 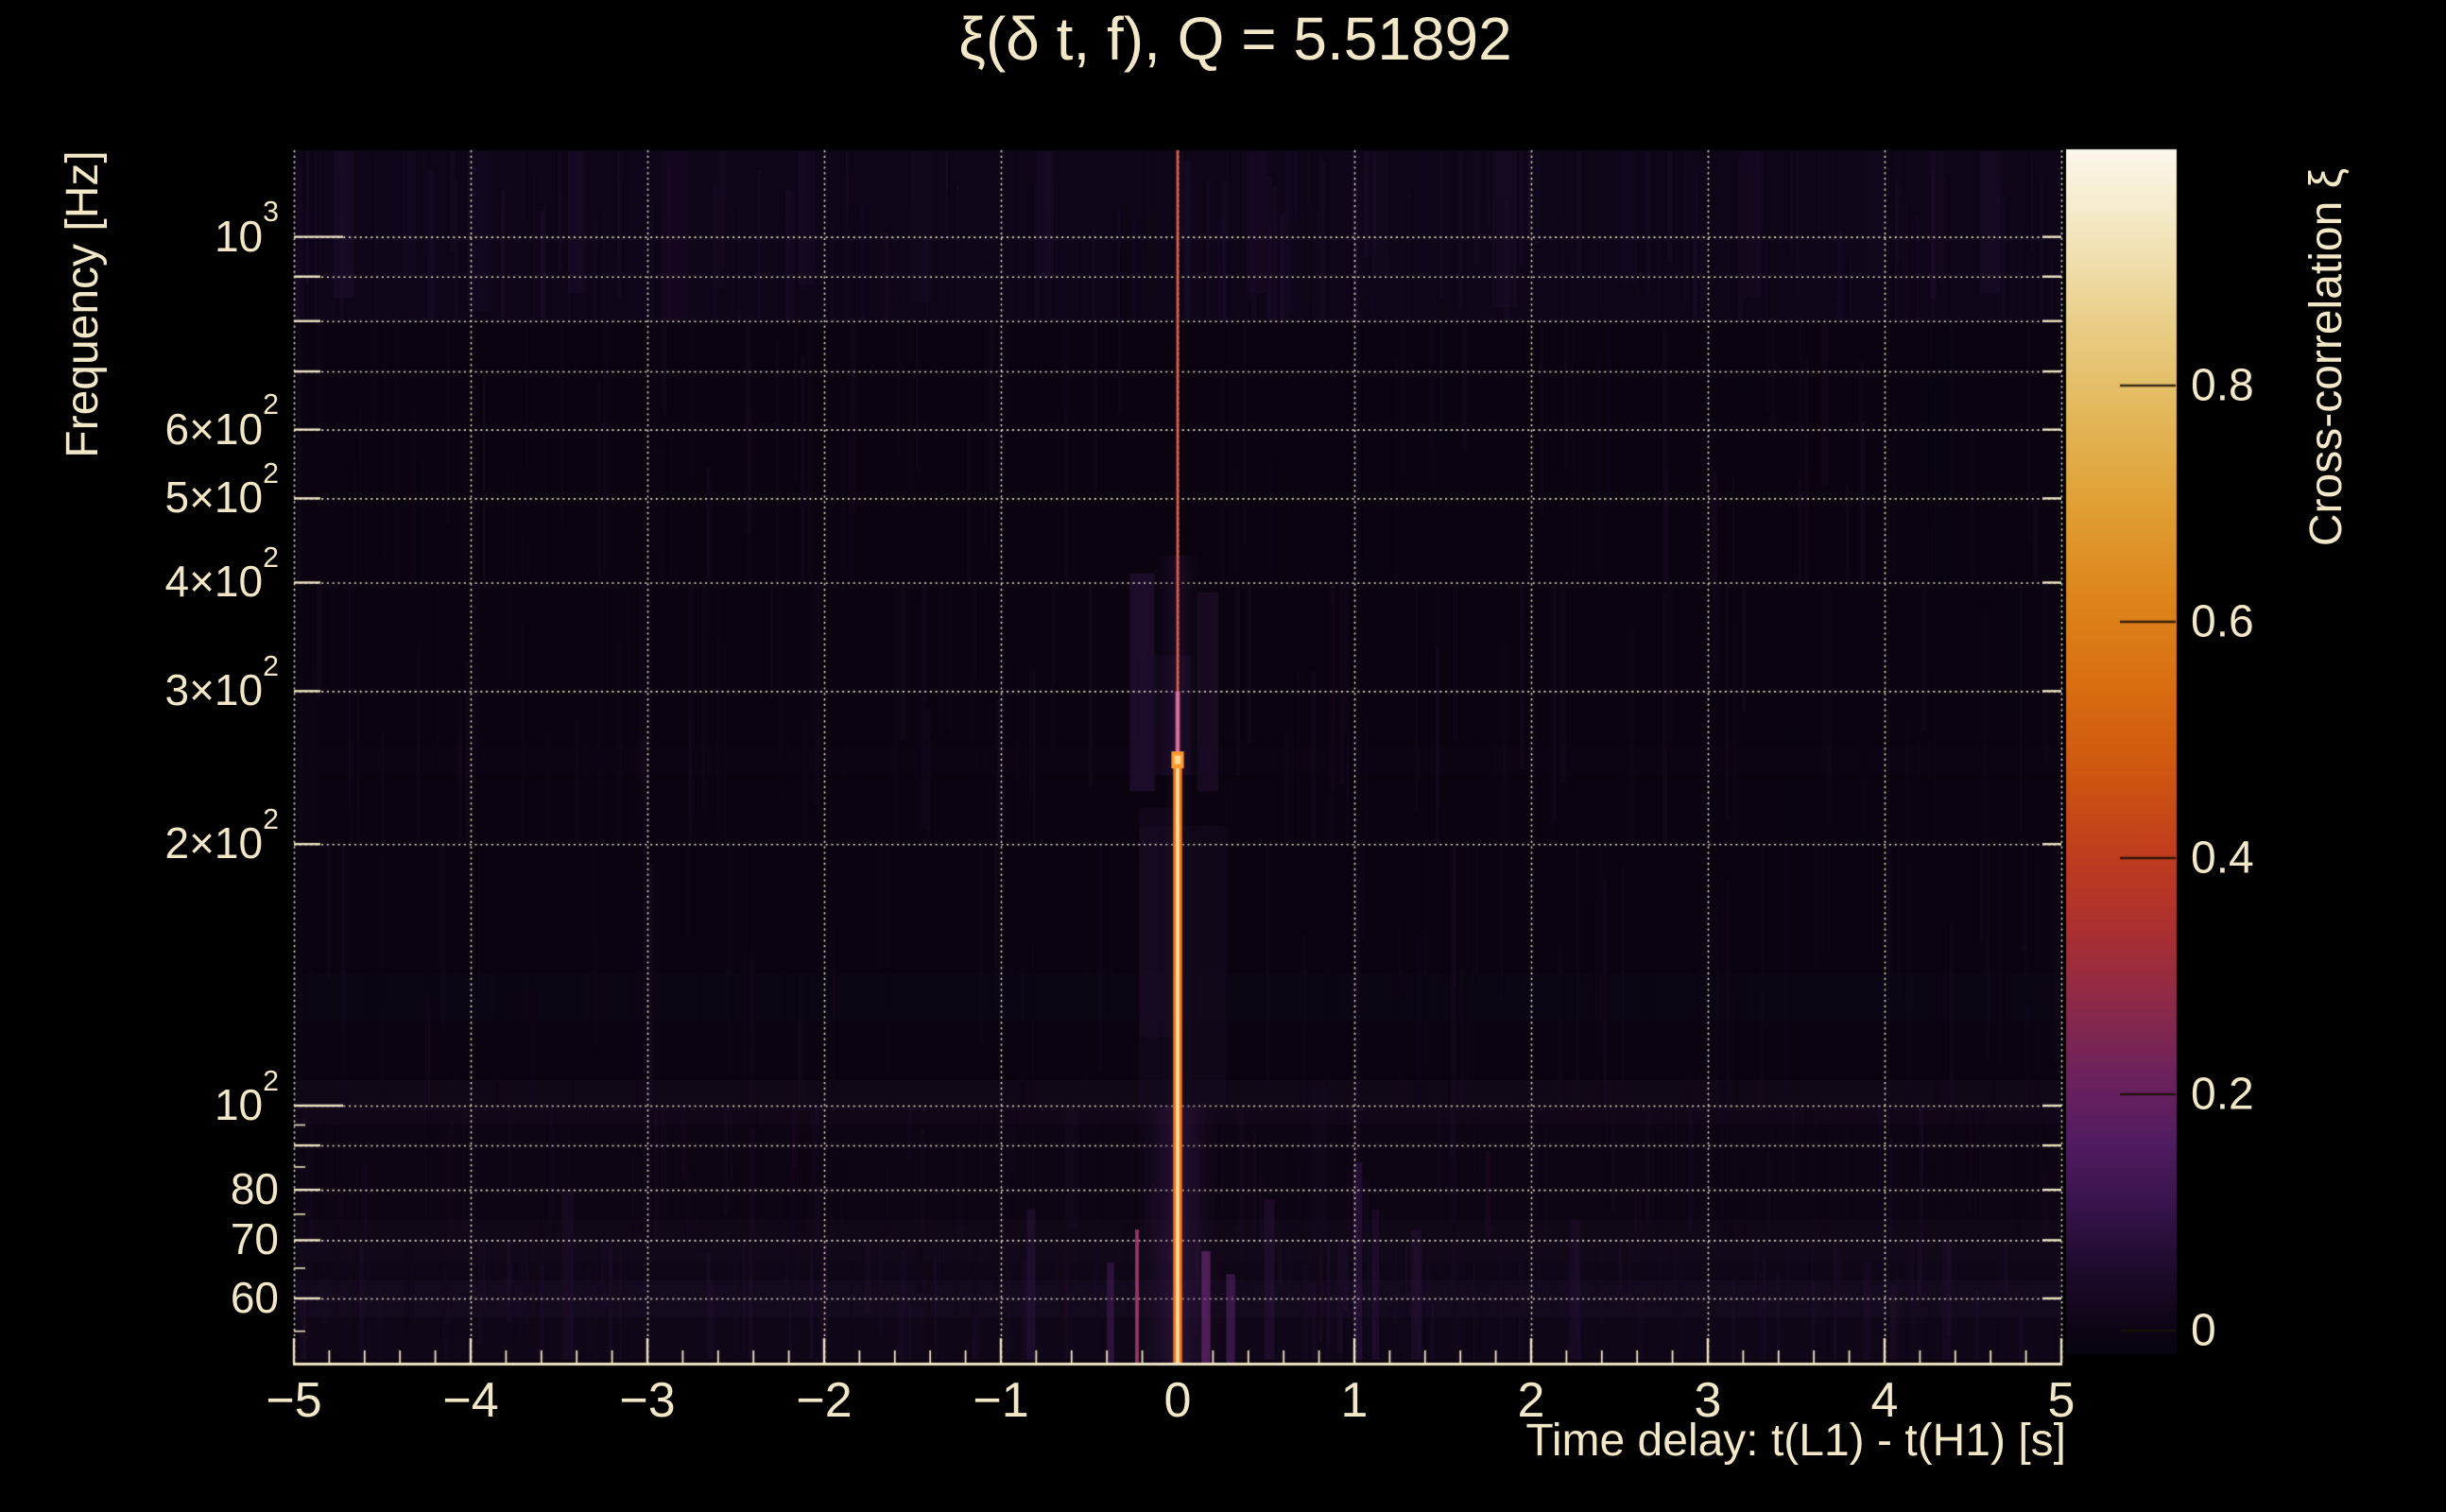 What do you see at coordinates (1795, 1441) in the screenshot?
I see `x-axis-title: Time delay: t(L1) - t(H1) [s]` at bounding box center [1795, 1441].